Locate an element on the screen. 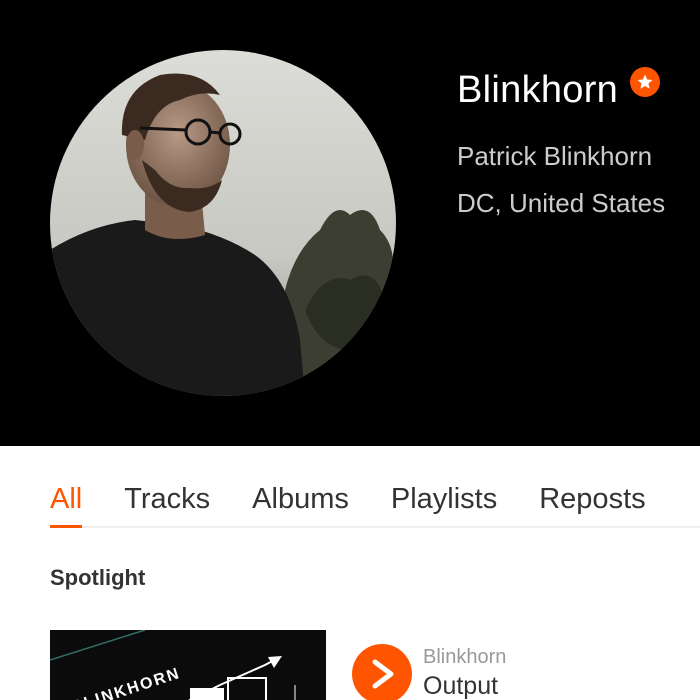 The image size is (700, 700). profile-tabs: All Tracks Albums Playlists Reposts is located at coordinates (375, 499).